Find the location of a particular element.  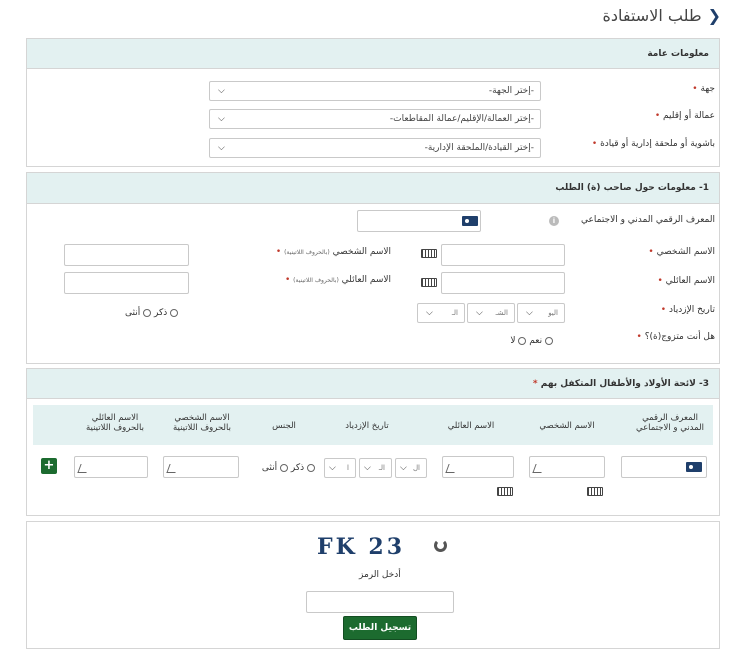

add-child-button: + is located at coordinates (49, 466).